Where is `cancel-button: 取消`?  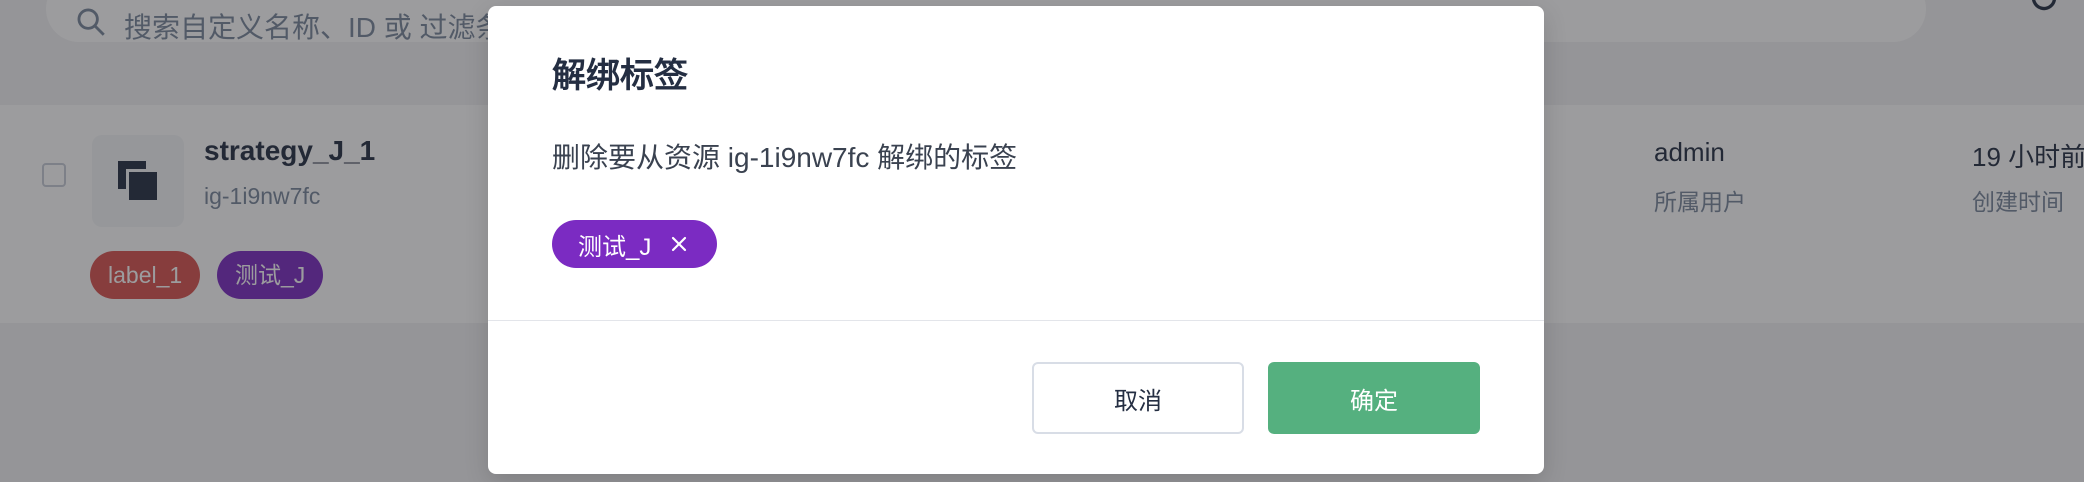 cancel-button: 取消 is located at coordinates (1138, 398).